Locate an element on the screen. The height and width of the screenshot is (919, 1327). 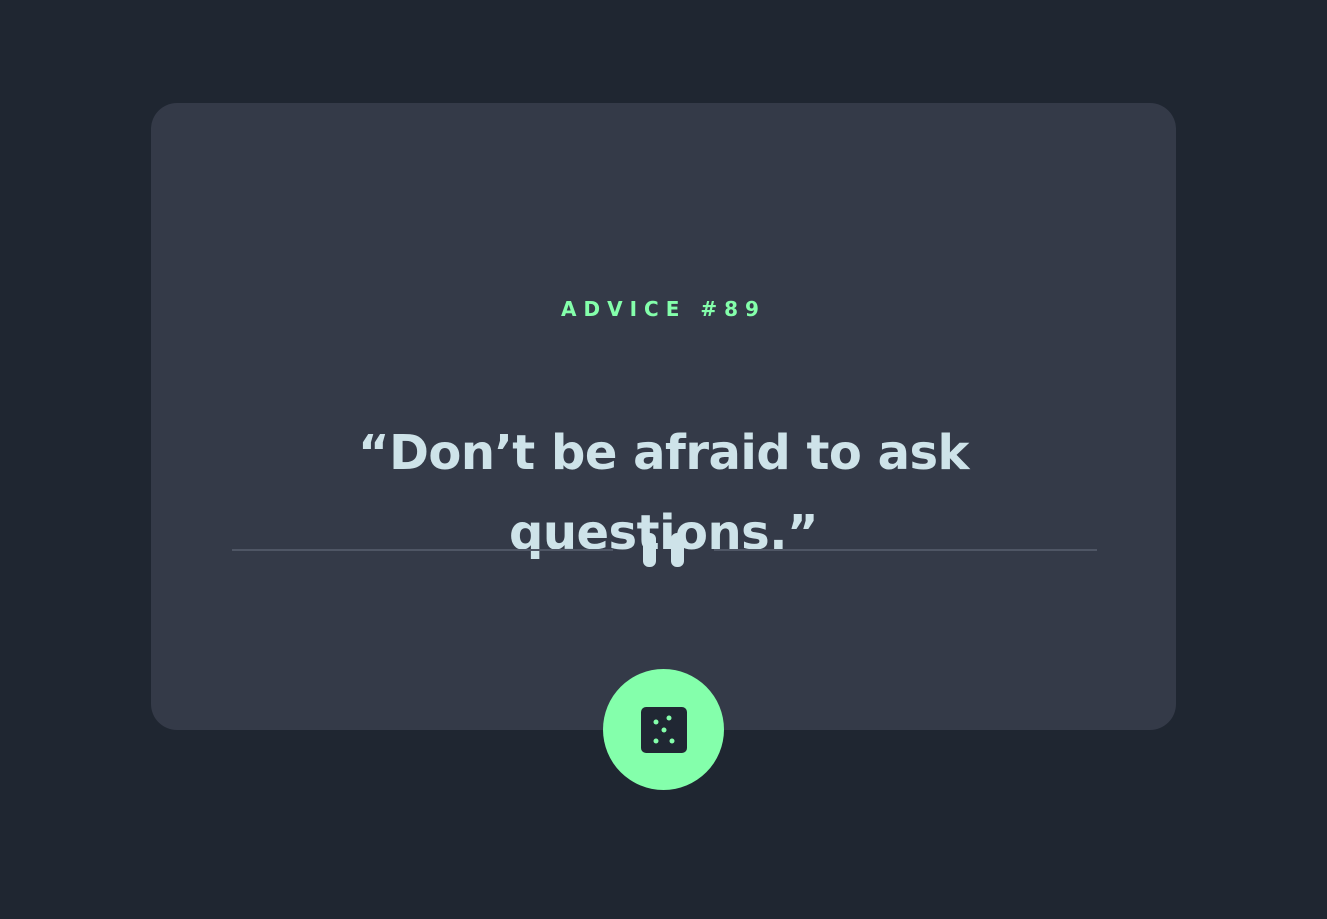
generate-advice-button is located at coordinates (663, 729).